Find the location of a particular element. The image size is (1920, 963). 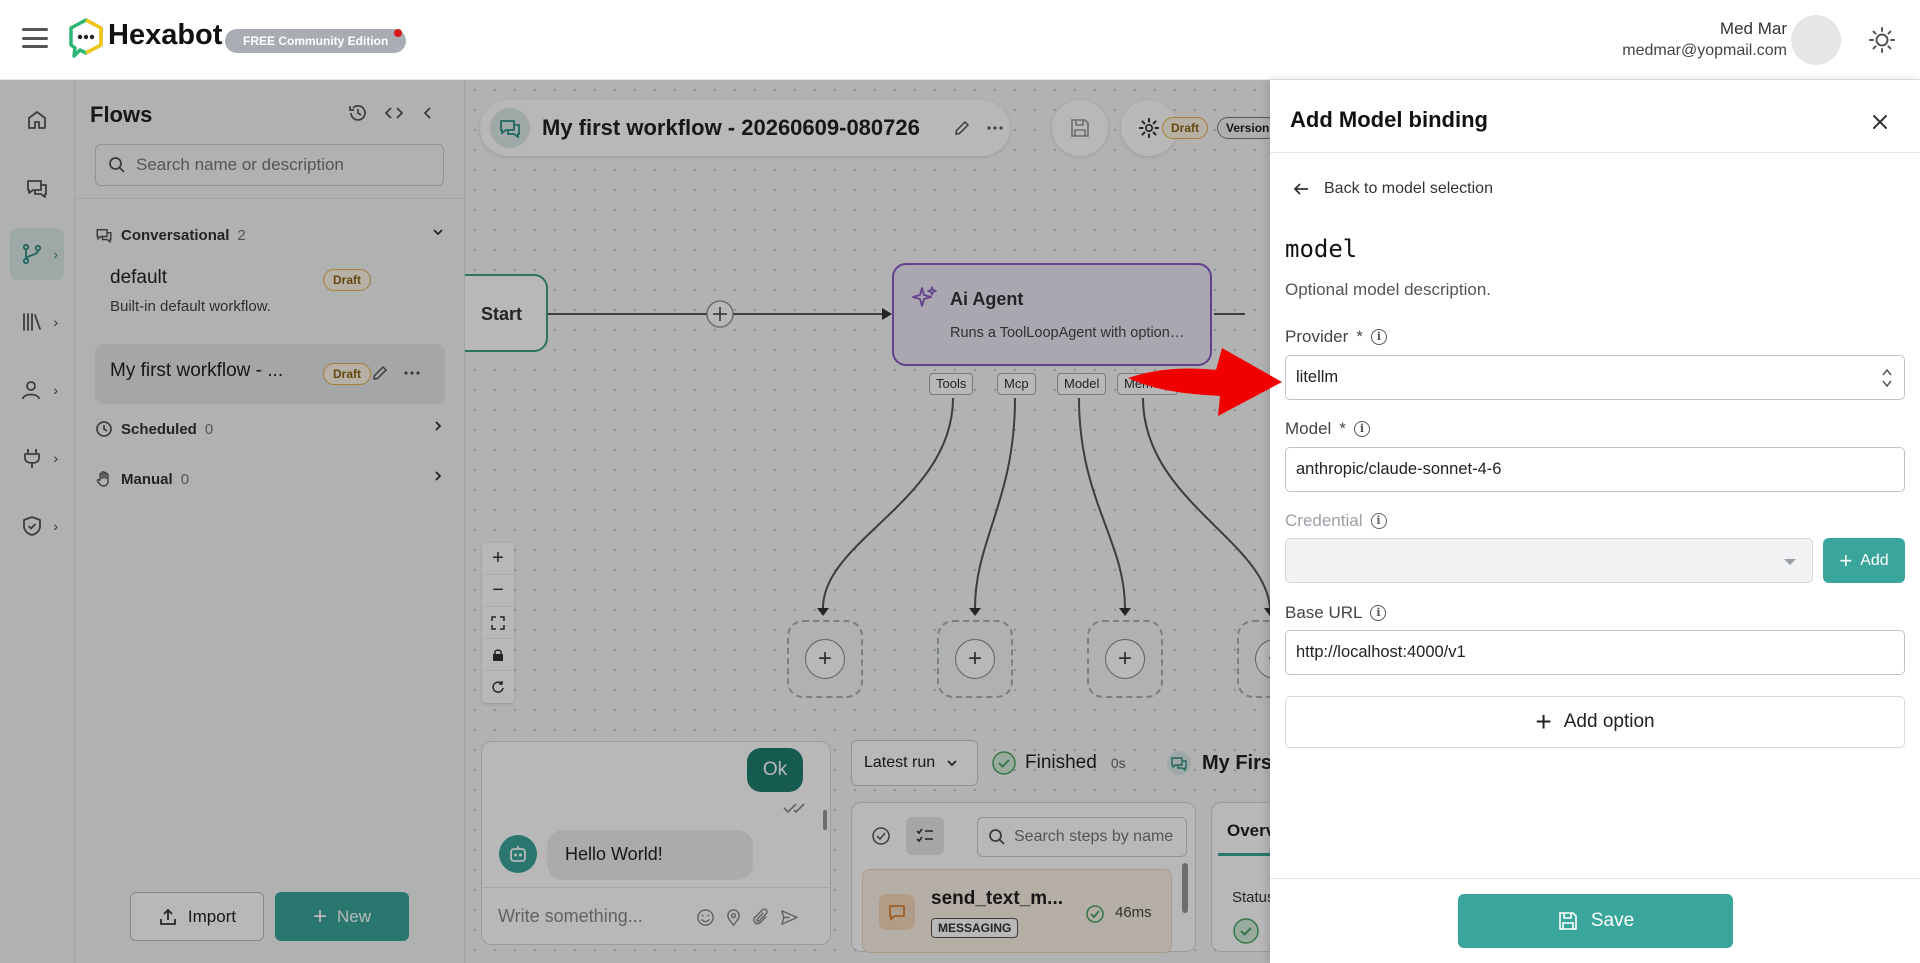

back-link-label: Back to model selection is located at coordinates (1408, 188).